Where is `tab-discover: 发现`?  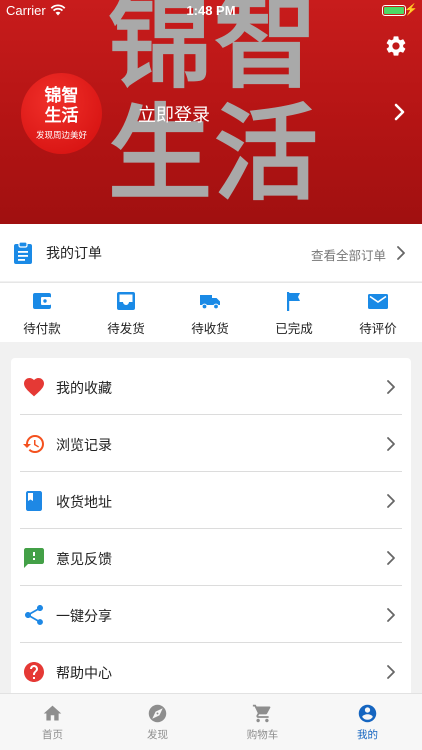
tab-discover: 发现 is located at coordinates (157, 722).